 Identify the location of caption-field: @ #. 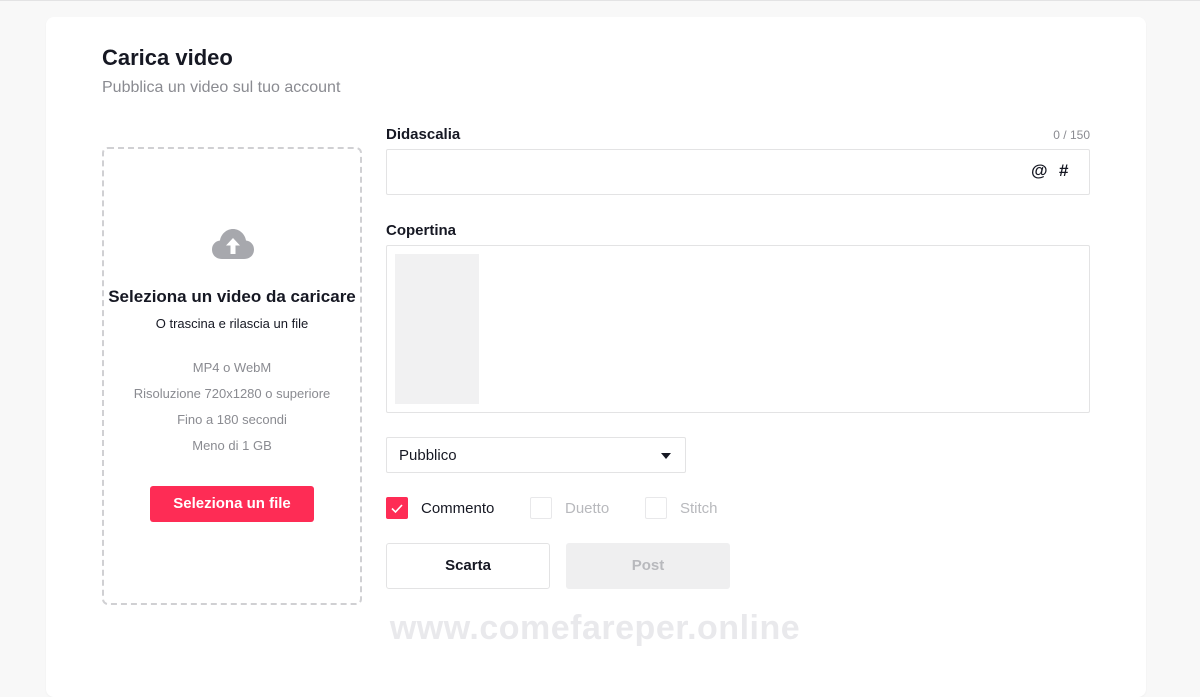
(738, 172).